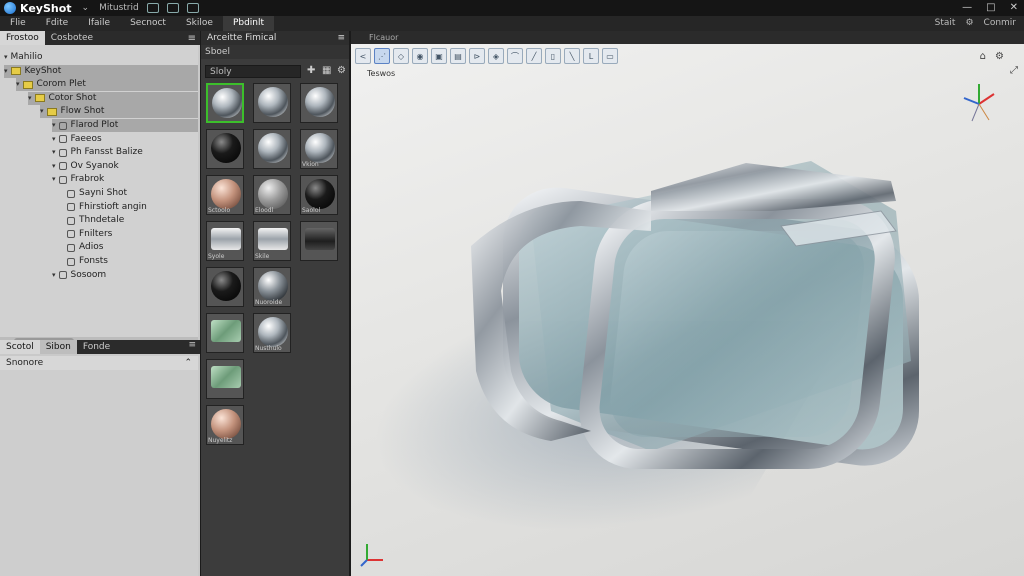 The width and height of the screenshot is (1024, 576). Describe the element at coordinates (192, 8) in the screenshot. I see `undo-icon` at that location.